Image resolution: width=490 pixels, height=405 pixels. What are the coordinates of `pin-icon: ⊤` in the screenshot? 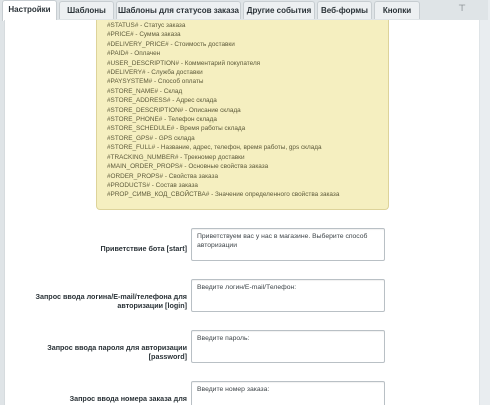 It's located at (462, 8).